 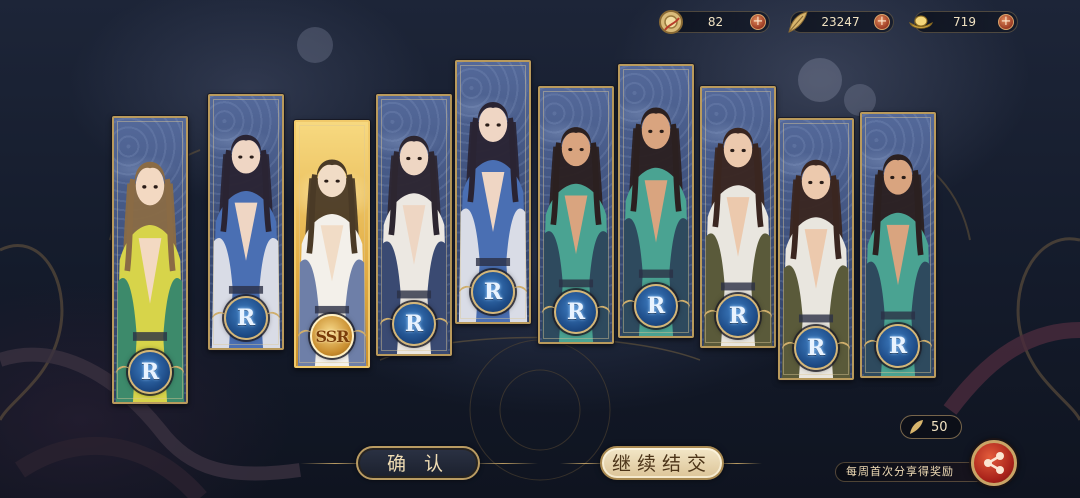 What do you see at coordinates (882, 22) in the screenshot?
I see `add-feather-button: +` at bounding box center [882, 22].